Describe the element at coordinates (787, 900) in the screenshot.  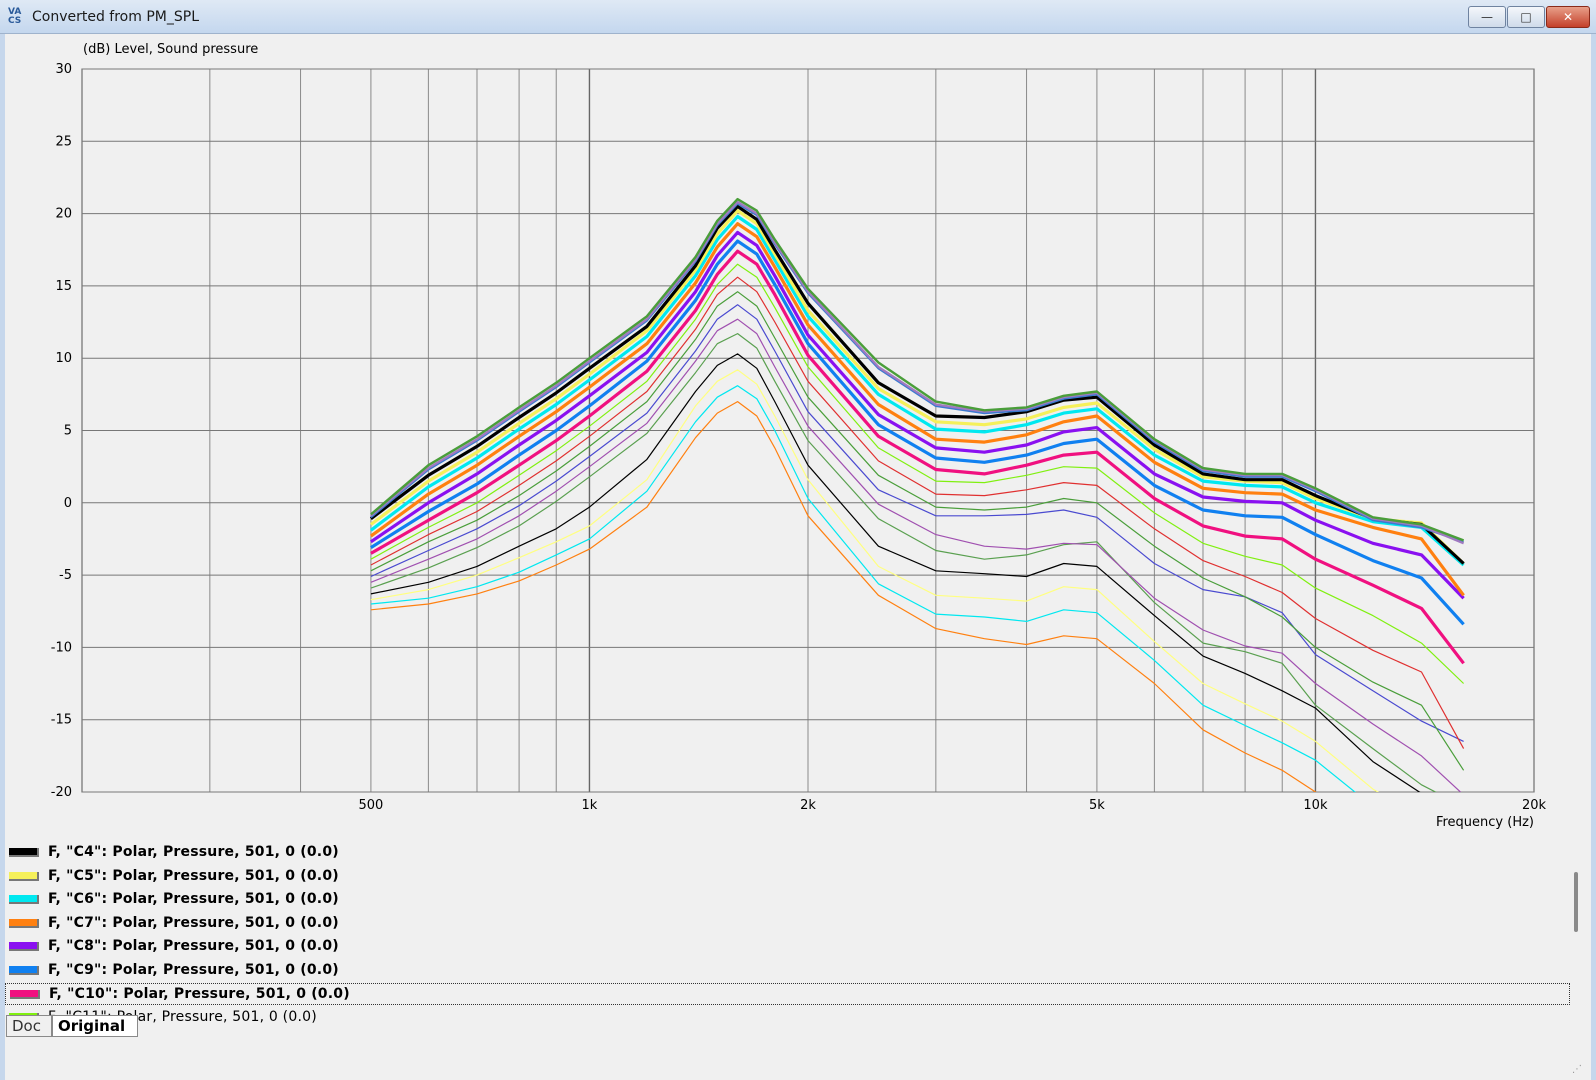
I see `legend-item: F, "C6": Polar, Pressure, 501, 0 (0.0)` at that location.